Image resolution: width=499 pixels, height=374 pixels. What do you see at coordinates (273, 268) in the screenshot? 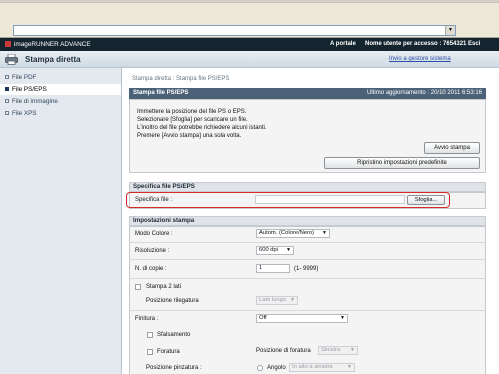
I see `copies-input: 1` at bounding box center [273, 268].